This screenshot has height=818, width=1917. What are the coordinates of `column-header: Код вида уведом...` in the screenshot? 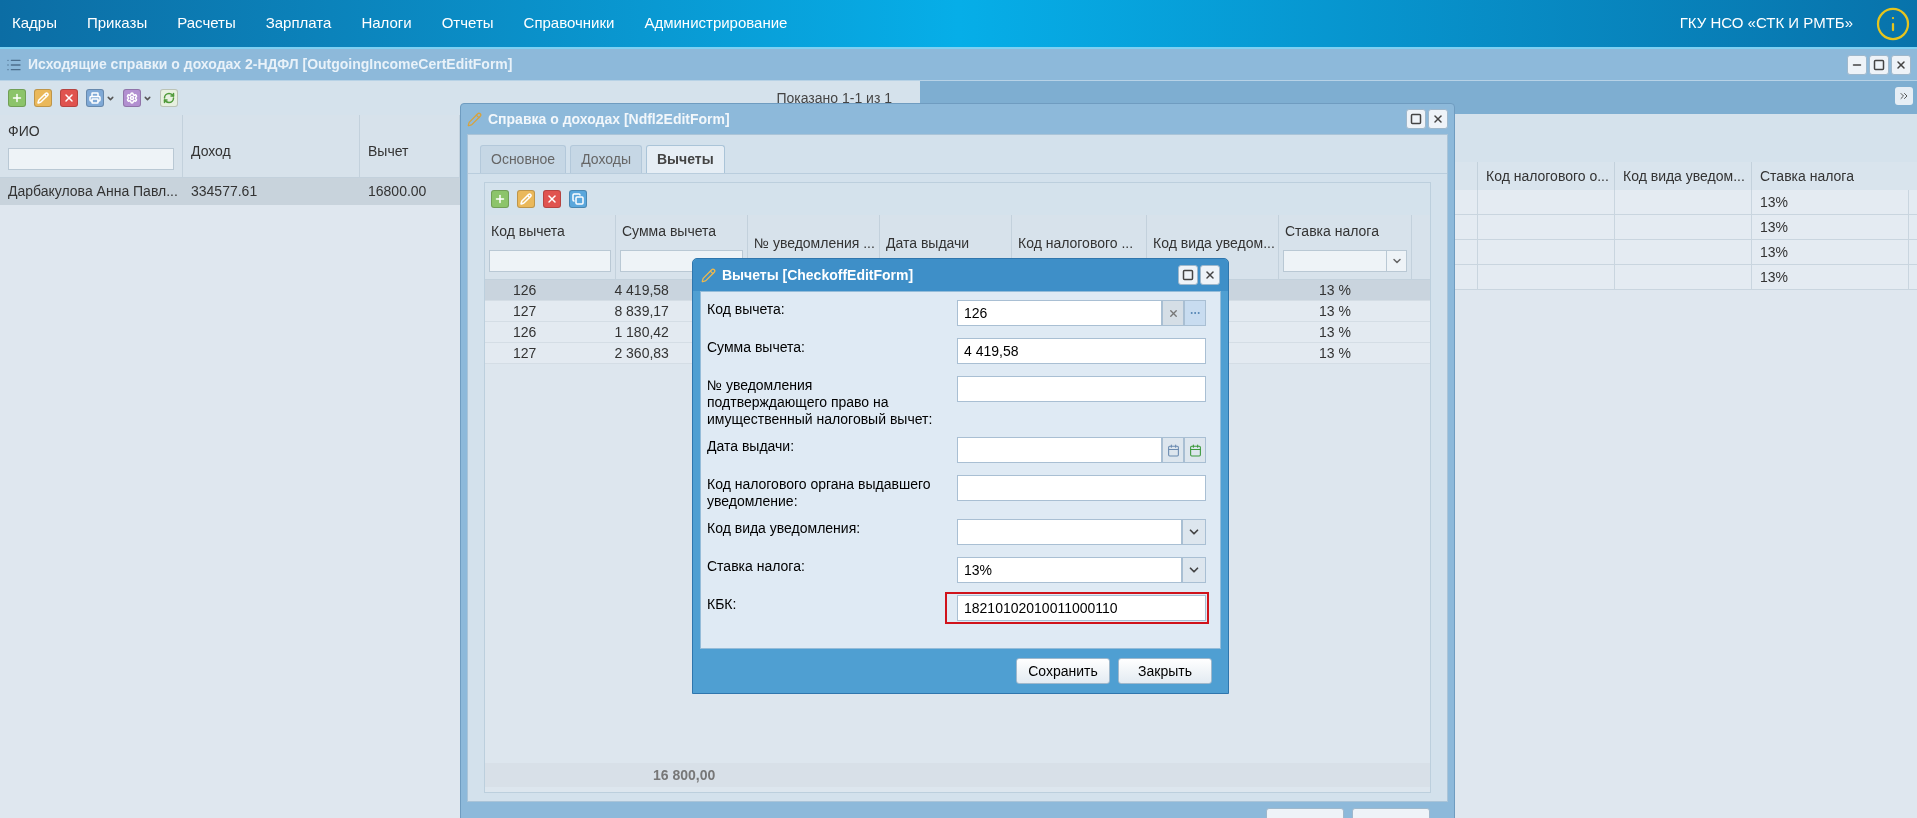 It's located at (1213, 243).